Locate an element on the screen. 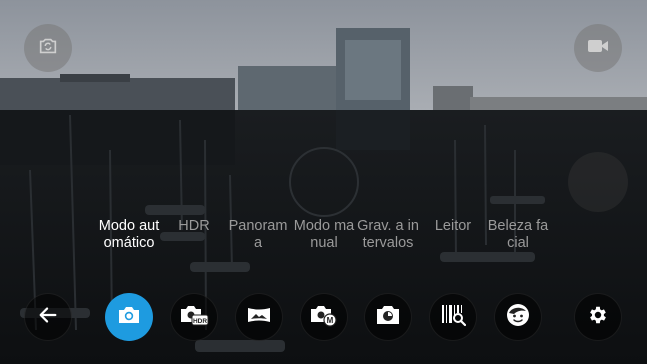 This screenshot has width=647, height=364. camera-icon is located at coordinates (129, 317).